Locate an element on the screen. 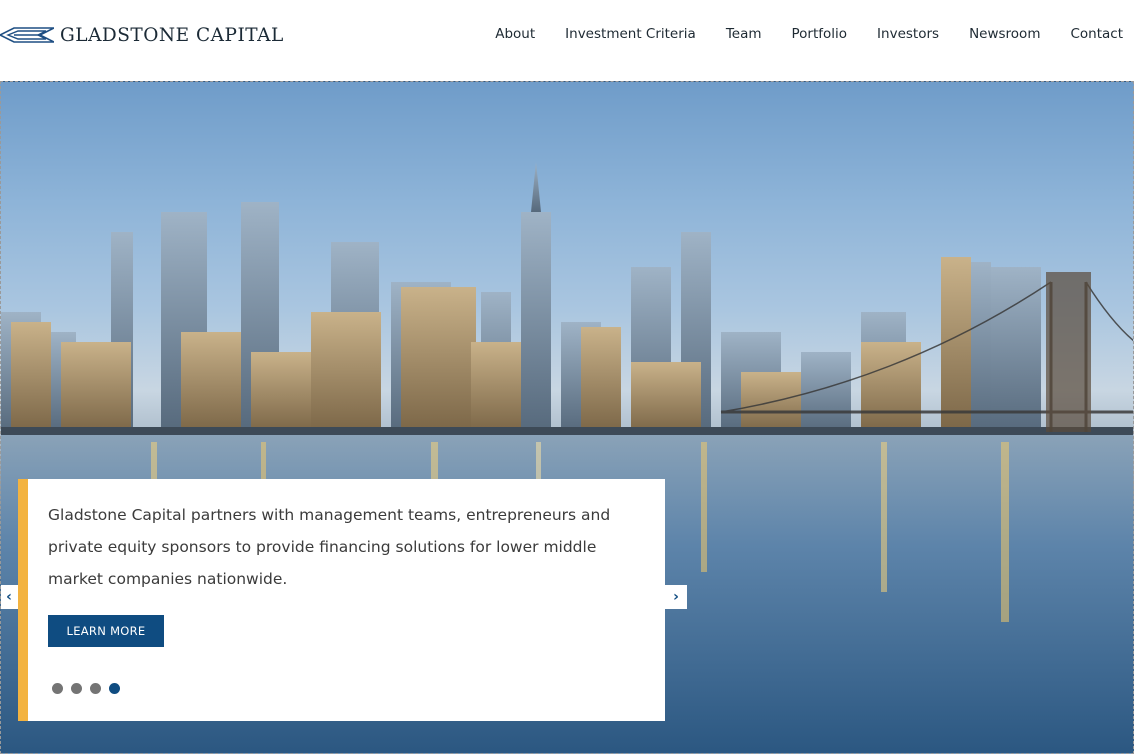 This screenshot has height=754, width=1134. diamond-logo-icon is located at coordinates (27, 35).